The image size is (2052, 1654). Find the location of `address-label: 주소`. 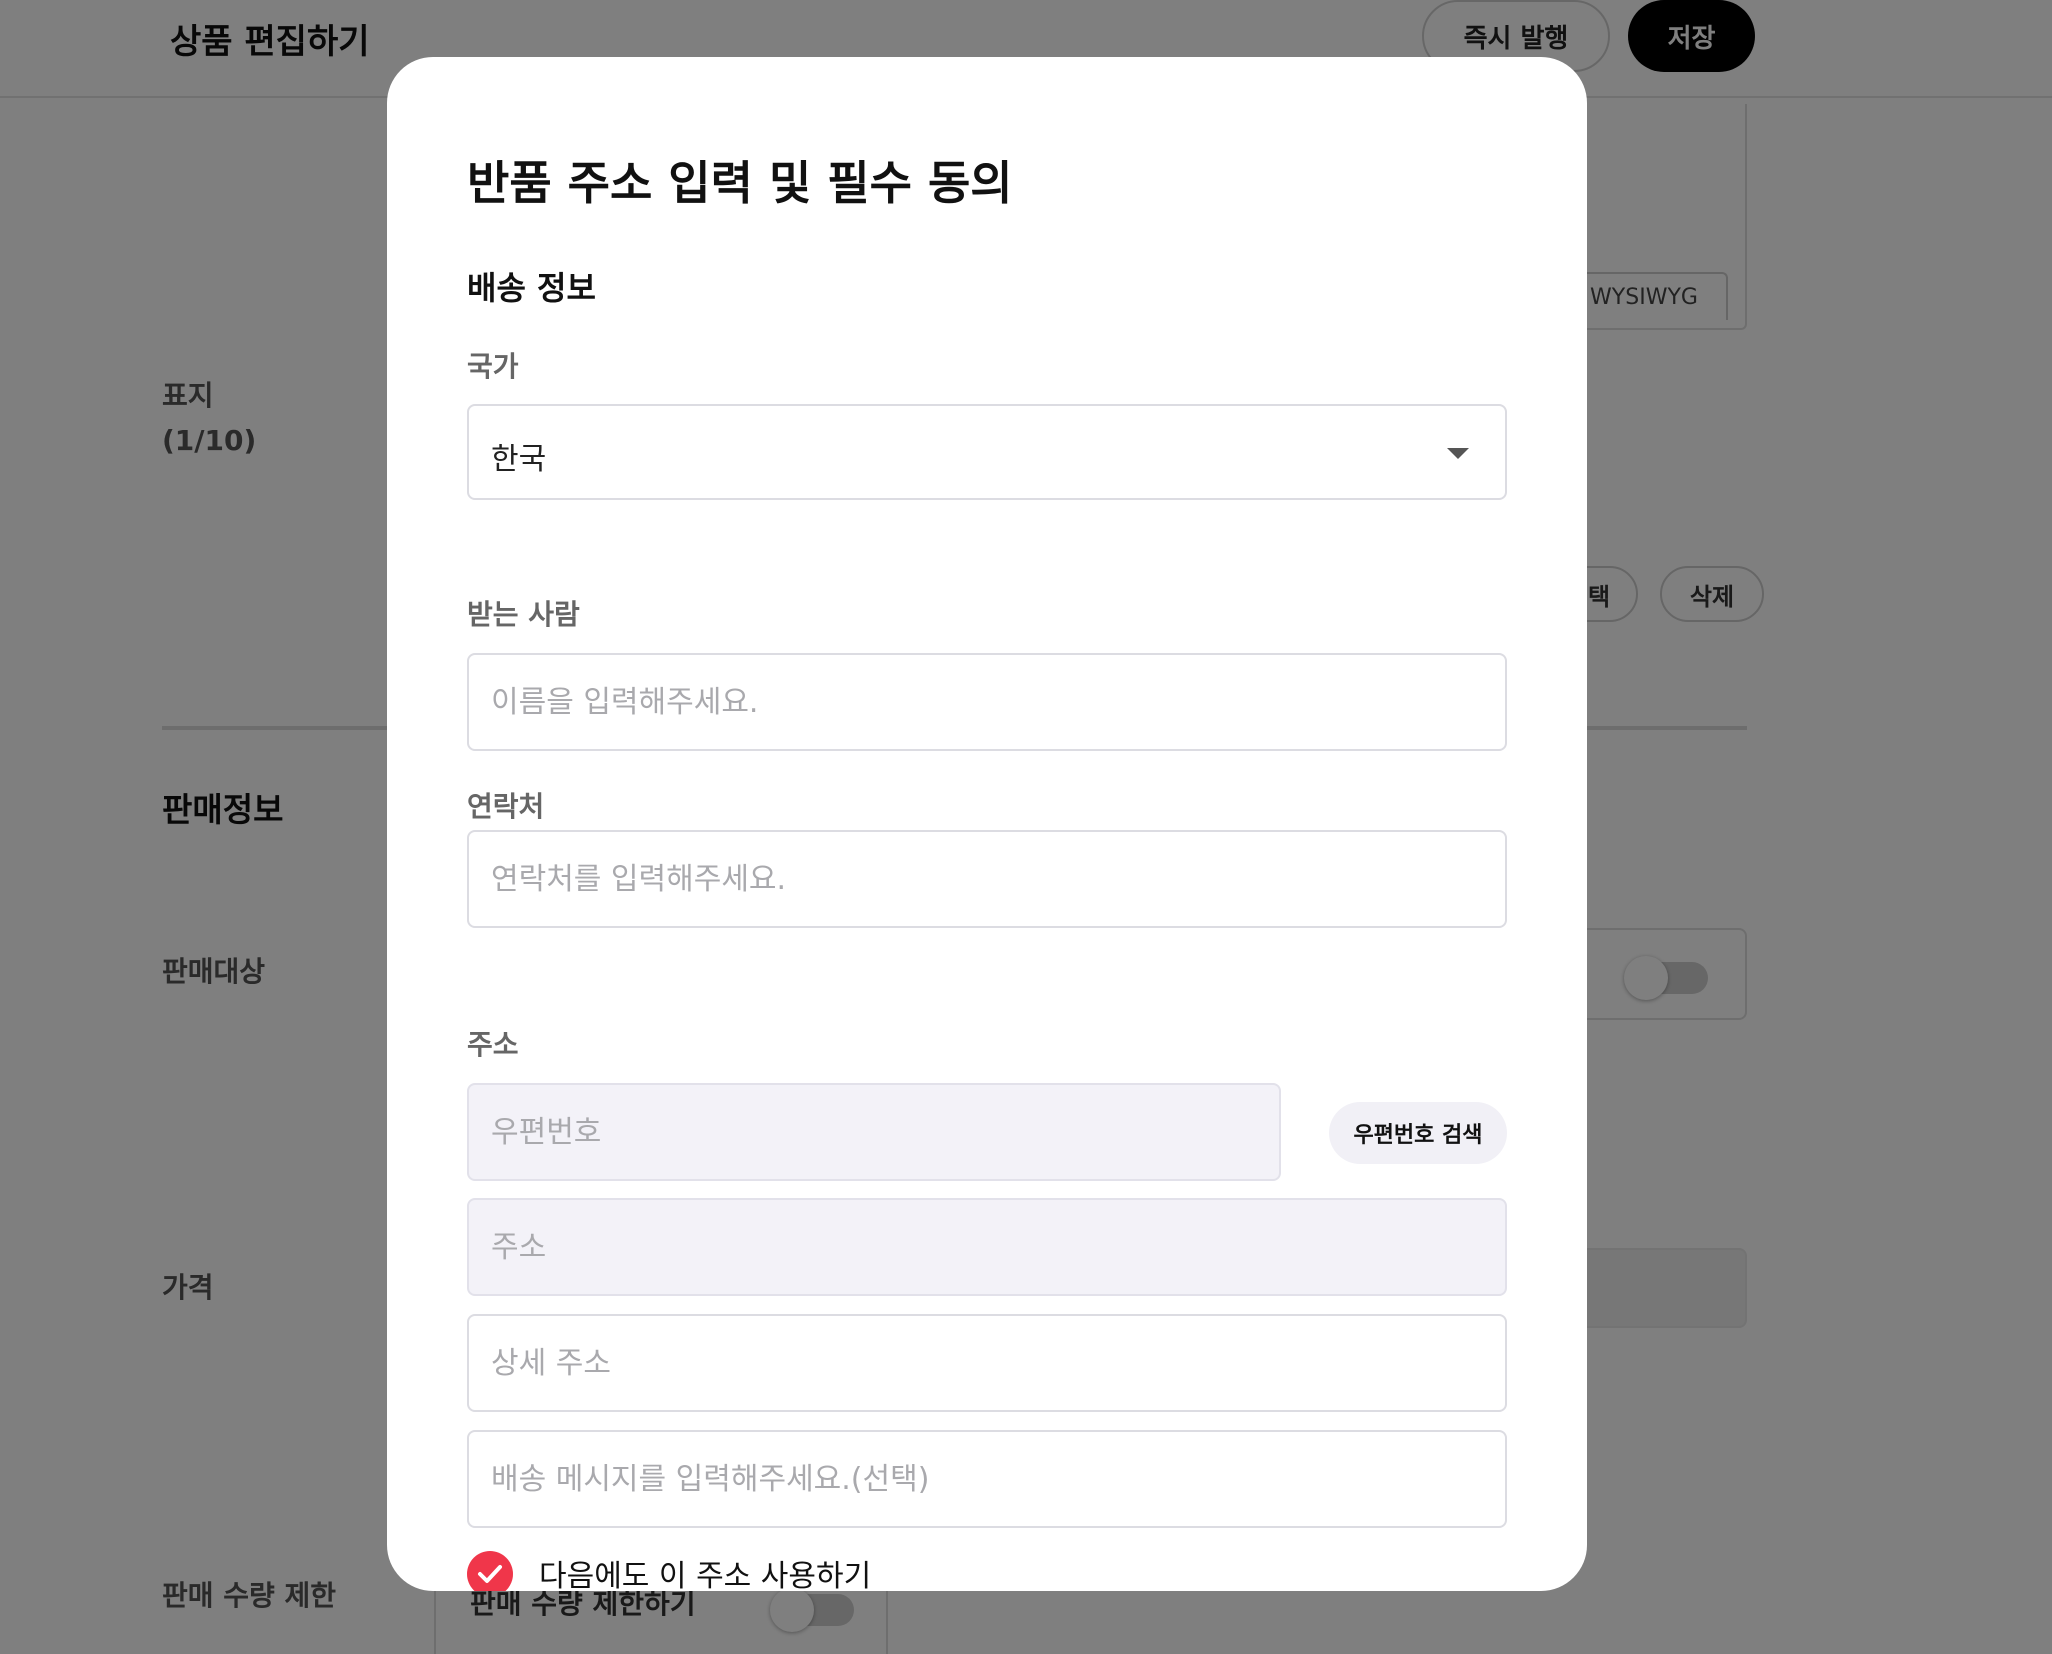

address-label: 주소 is located at coordinates (493, 1044).